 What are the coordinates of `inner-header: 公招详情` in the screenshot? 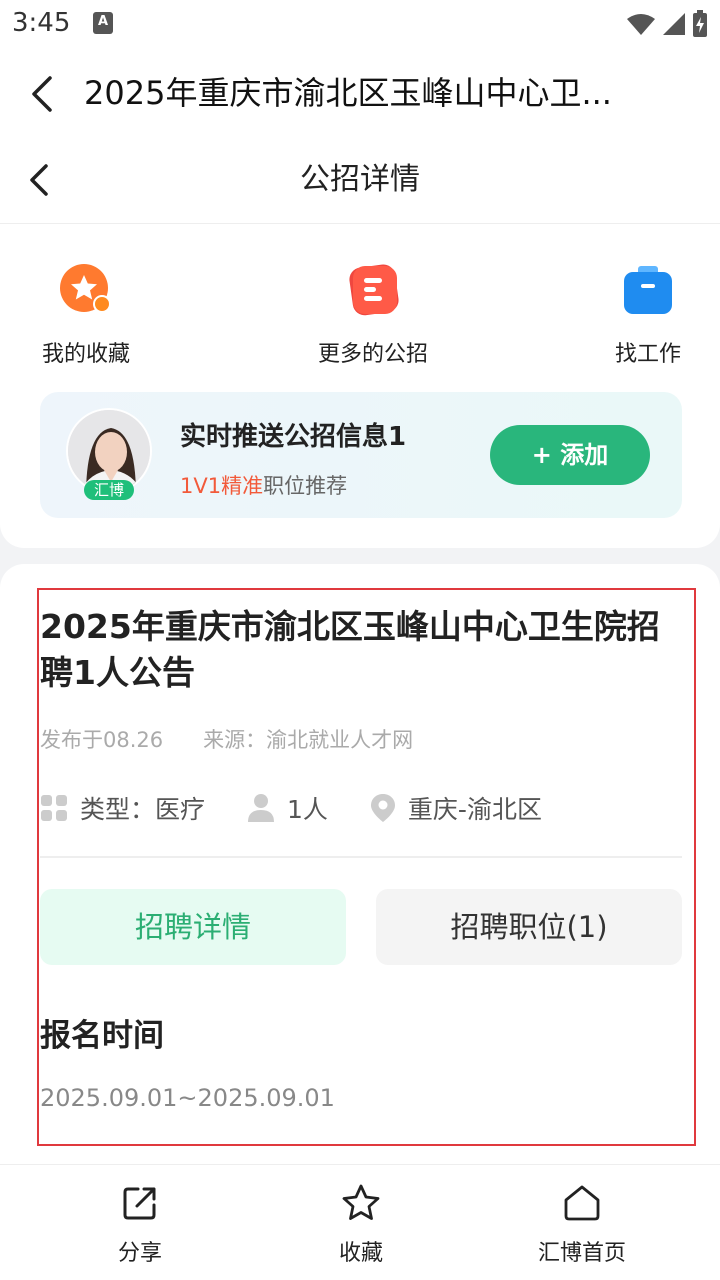 It's located at (360, 180).